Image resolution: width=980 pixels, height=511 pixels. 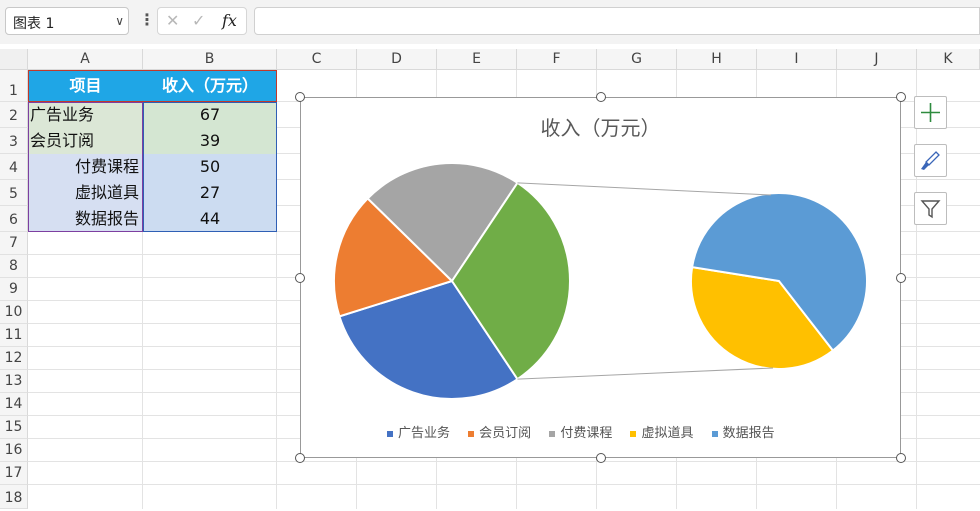 I want to click on formula-input, so click(x=617, y=21).